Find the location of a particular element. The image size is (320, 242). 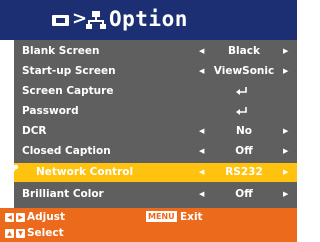

left-right-keys: ◀ ▶ is located at coordinates (15, 217).